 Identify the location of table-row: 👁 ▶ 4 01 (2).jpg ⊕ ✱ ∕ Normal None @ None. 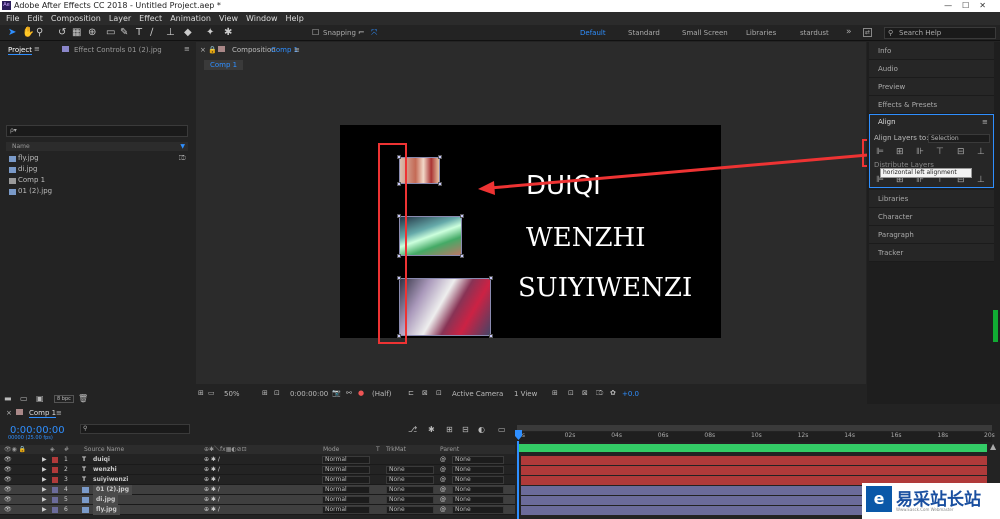
(257, 490).